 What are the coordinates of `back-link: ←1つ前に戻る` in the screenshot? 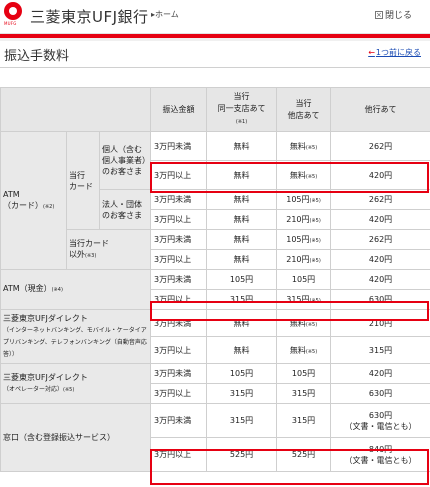 It's located at (394, 52).